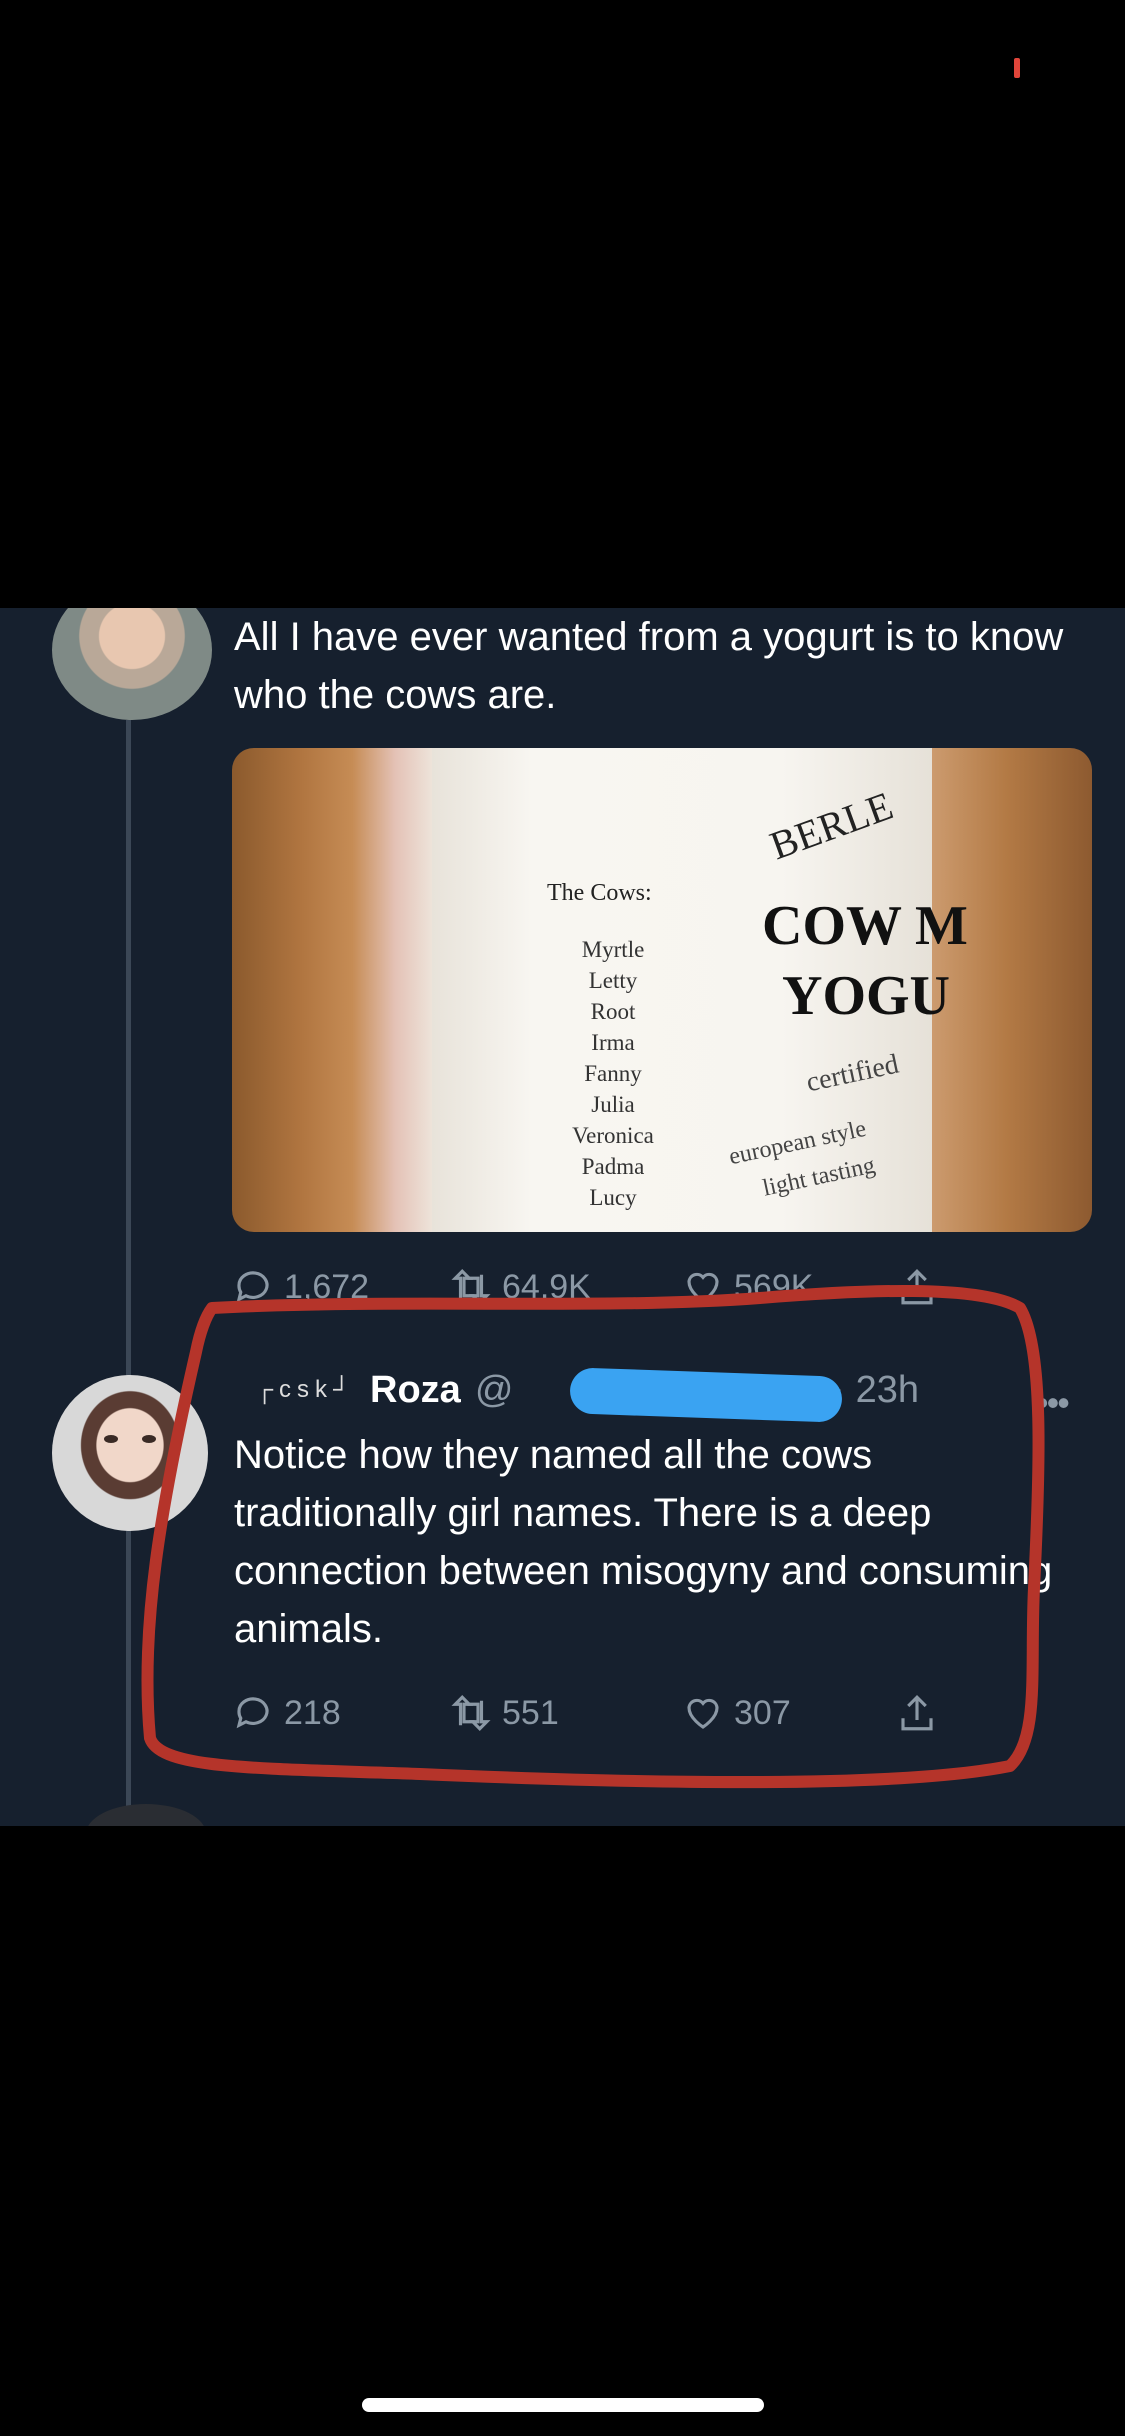 The image size is (1125, 2436). I want to click on reply-count: 218, so click(312, 1712).